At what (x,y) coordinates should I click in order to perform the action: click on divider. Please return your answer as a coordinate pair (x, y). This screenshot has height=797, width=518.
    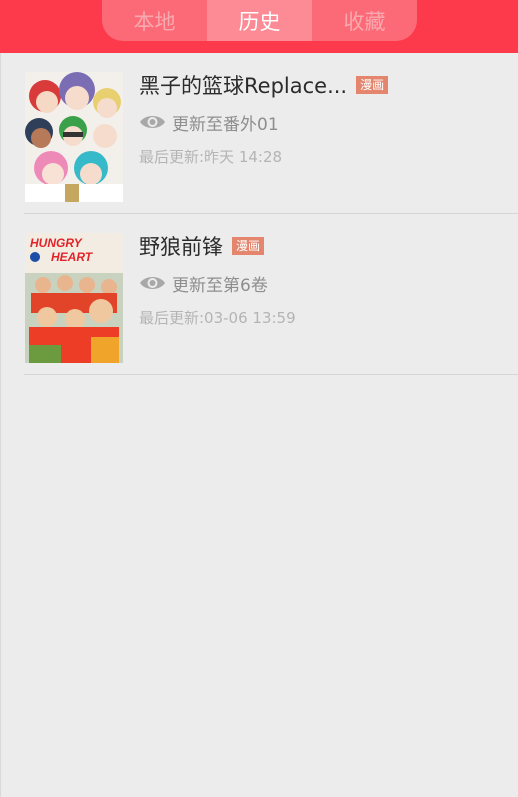
    Looking at the image, I should click on (271, 374).